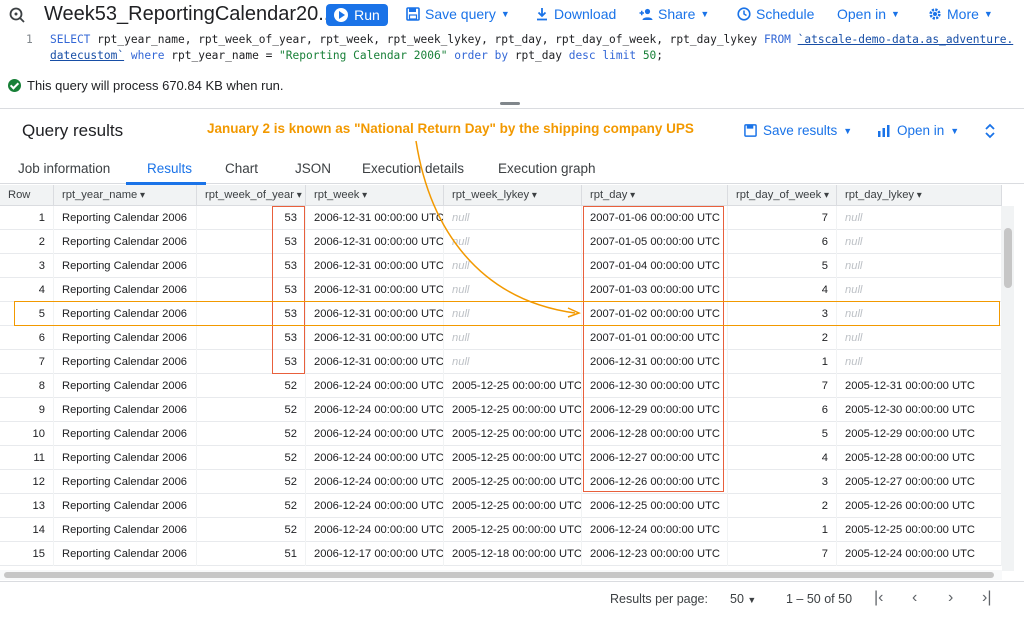 This screenshot has width=1024, height=617. What do you see at coordinates (73, 130) in the screenshot?
I see `results-title: Query results` at bounding box center [73, 130].